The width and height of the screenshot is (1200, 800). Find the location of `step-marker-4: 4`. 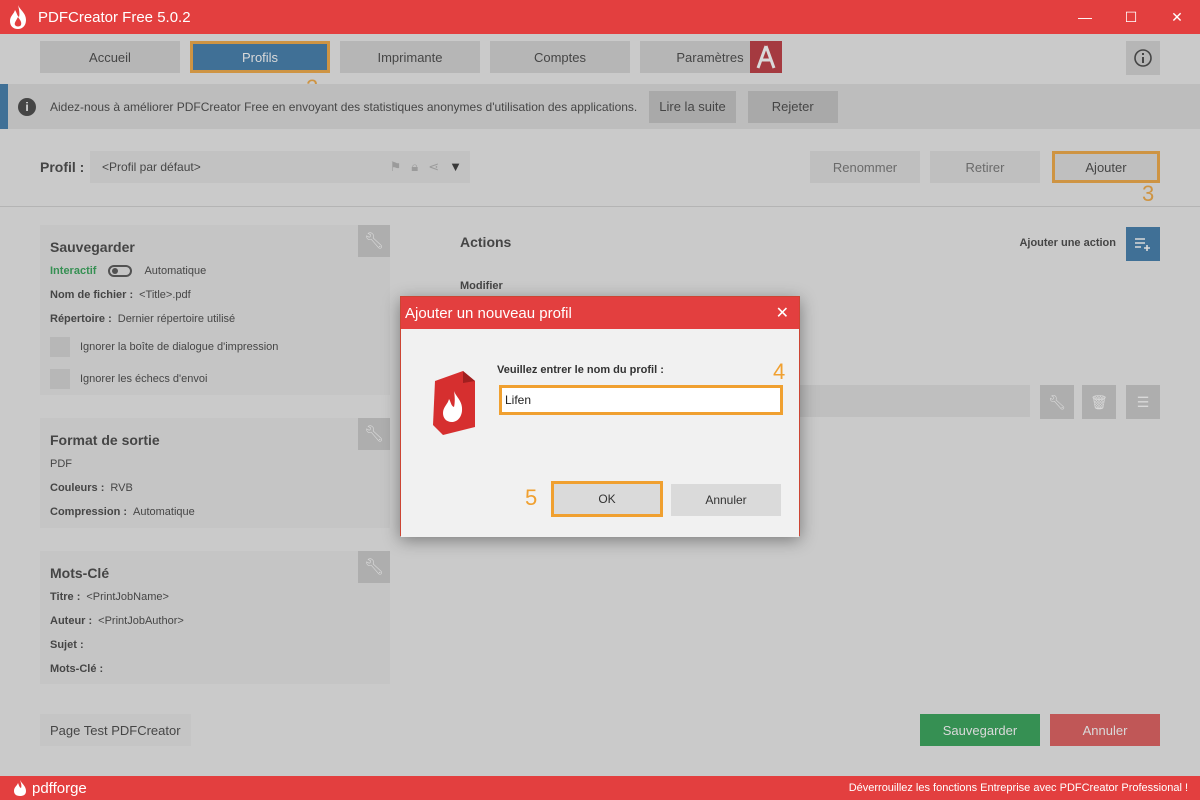

step-marker-4: 4 is located at coordinates (779, 371).